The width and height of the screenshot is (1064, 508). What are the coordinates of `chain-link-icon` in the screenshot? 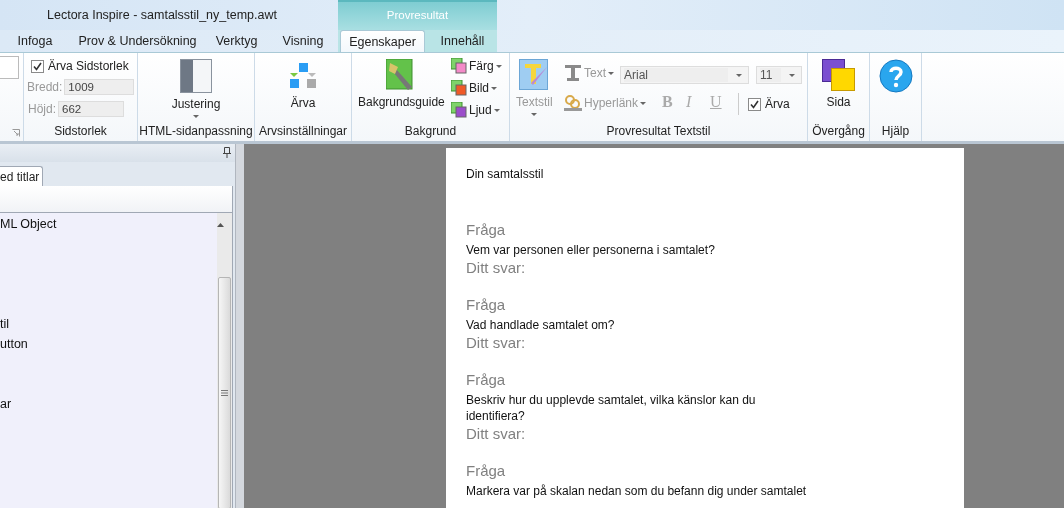 It's located at (573, 103).